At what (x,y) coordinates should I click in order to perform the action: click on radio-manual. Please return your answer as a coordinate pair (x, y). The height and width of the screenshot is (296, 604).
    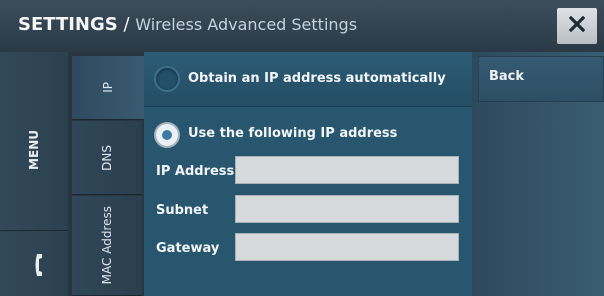
    Looking at the image, I should click on (167, 135).